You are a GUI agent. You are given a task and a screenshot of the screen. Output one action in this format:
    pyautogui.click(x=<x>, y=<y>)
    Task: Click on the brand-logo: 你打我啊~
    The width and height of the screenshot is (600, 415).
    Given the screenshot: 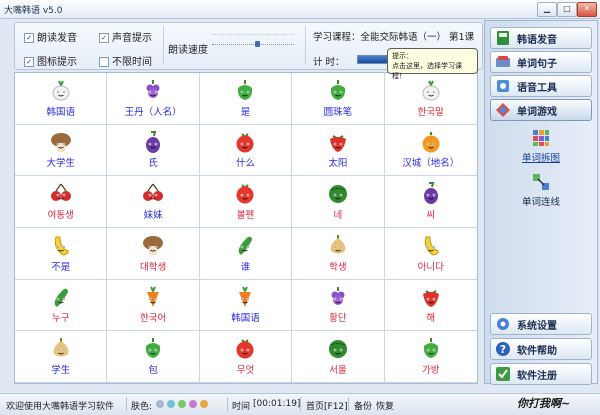 What is the action you would take?
    pyautogui.click(x=544, y=403)
    